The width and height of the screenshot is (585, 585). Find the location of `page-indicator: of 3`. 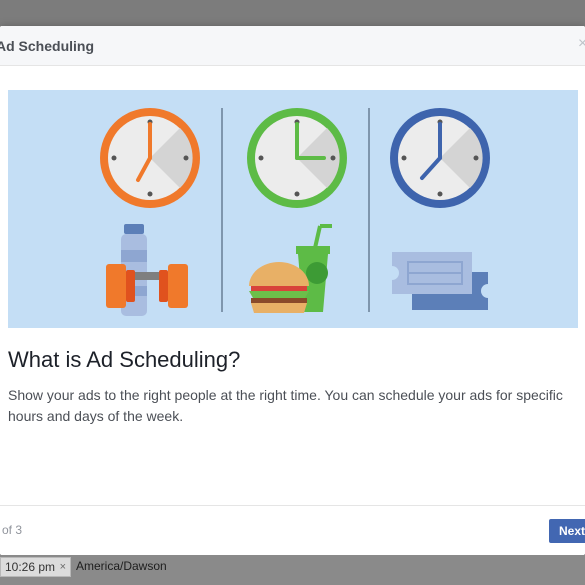

page-indicator: of 3 is located at coordinates (12, 530).